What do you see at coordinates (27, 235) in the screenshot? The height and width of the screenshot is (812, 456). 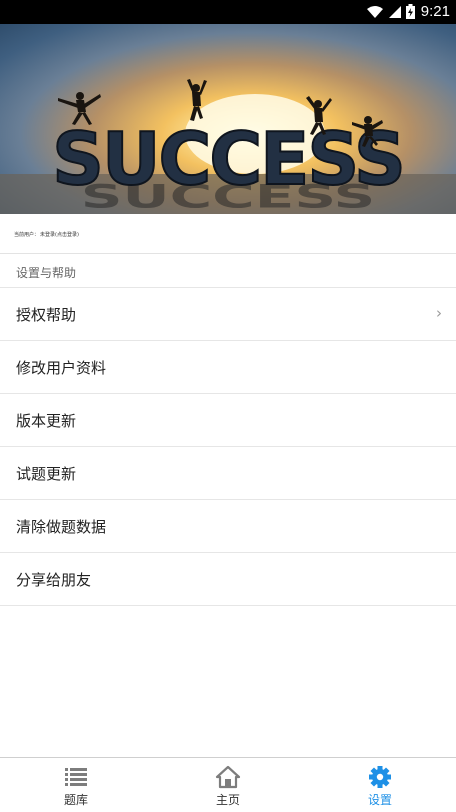 I see `current-user-label: 当前用户：` at bounding box center [27, 235].